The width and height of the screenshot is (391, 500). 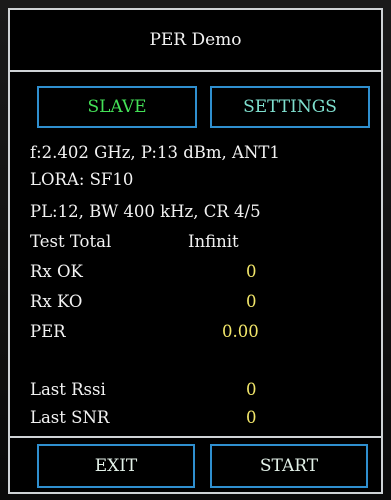 What do you see at coordinates (56, 271) in the screenshot?
I see `rx-ok-label: Rx OK` at bounding box center [56, 271].